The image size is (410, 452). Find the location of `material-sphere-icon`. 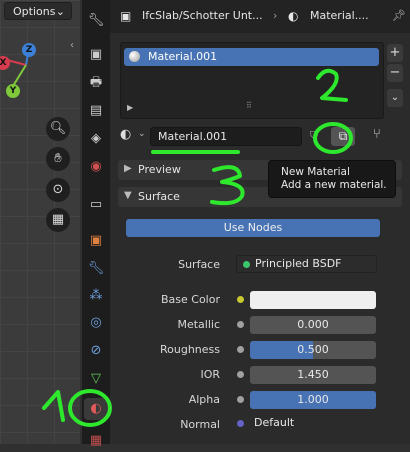

material-sphere-icon is located at coordinates (134, 56).